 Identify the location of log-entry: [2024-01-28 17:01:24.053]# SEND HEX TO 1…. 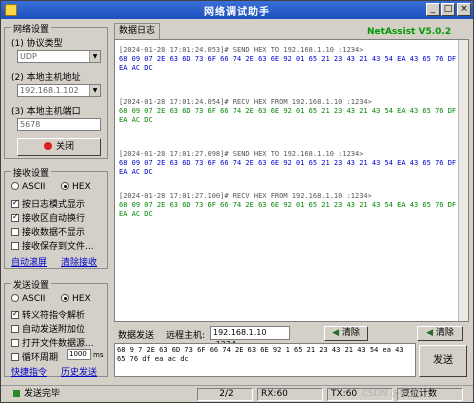
(291, 59).